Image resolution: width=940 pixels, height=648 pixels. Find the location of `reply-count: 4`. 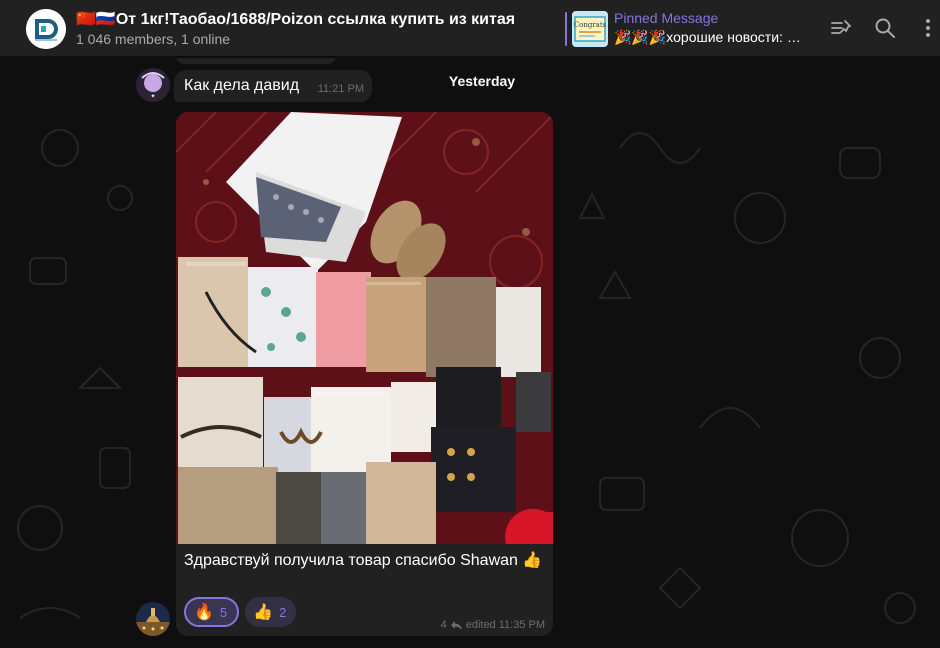

reply-count: 4 is located at coordinates (444, 625).